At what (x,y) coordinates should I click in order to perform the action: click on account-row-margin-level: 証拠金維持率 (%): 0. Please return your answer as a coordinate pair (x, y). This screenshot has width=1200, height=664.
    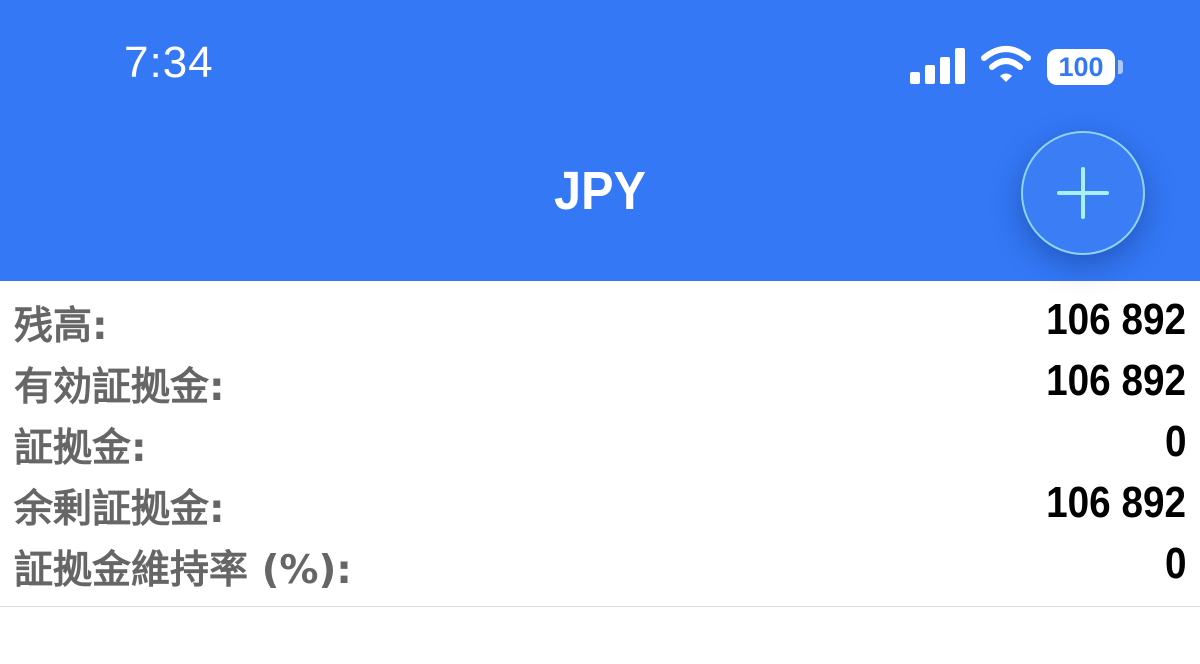
    Looking at the image, I should click on (600, 563).